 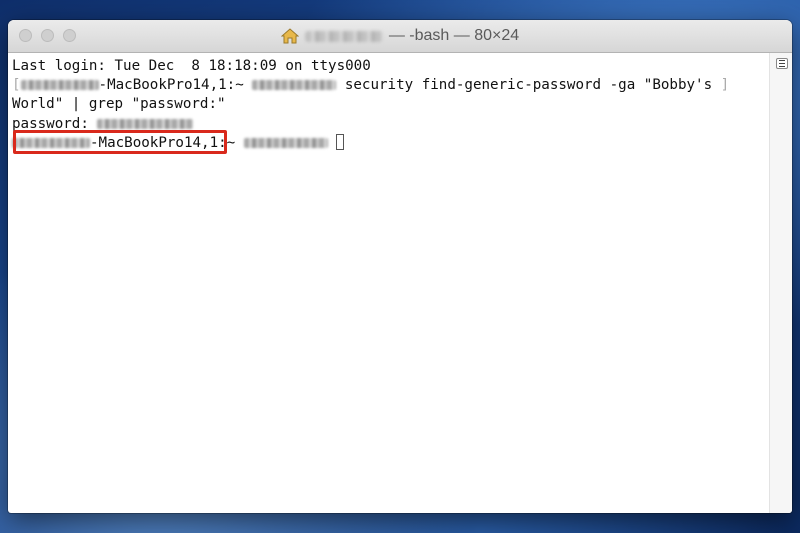 What do you see at coordinates (340, 141) in the screenshot?
I see `text-cursor` at bounding box center [340, 141].